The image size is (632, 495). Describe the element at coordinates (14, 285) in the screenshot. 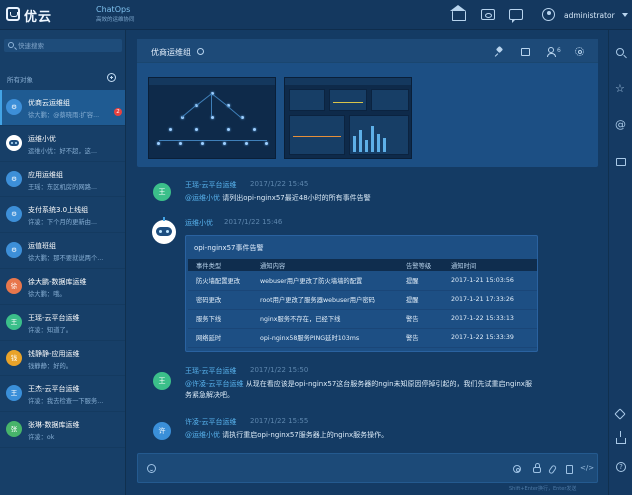

I see `user-avatar: 徐` at that location.